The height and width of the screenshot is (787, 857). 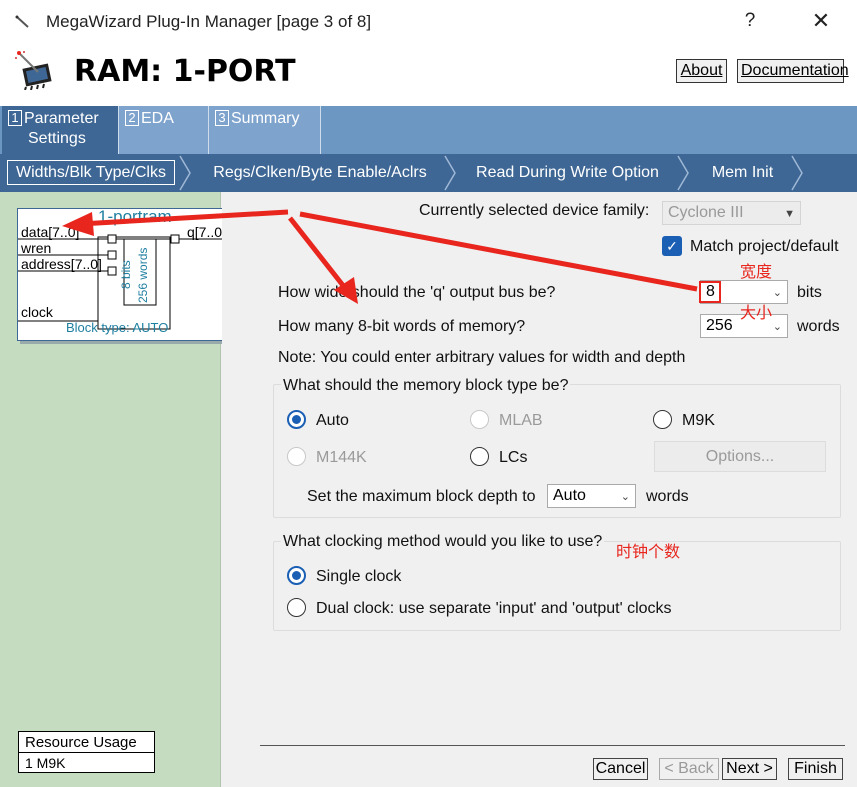 I want to click on radio-auto-label: Auto, so click(x=332, y=420).